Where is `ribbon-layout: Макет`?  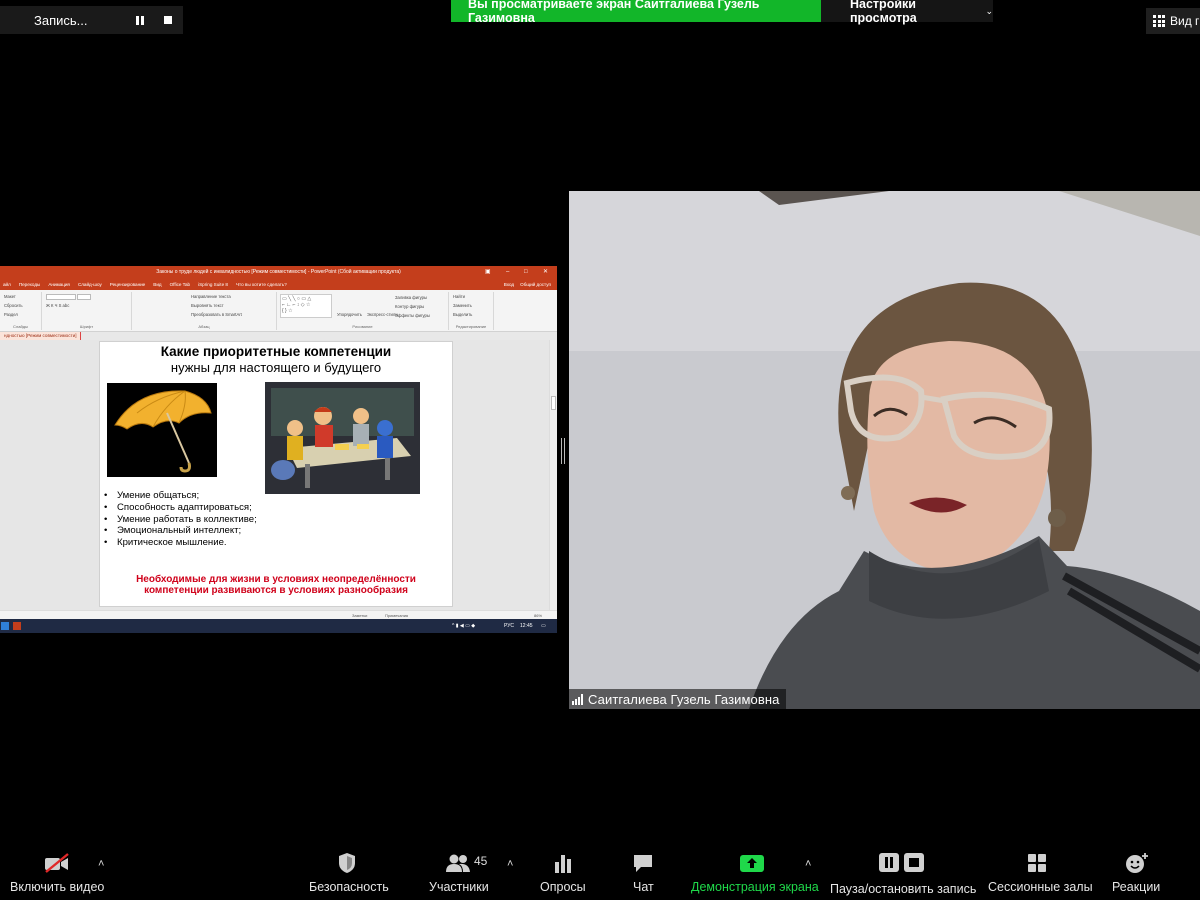
ribbon-layout: Макет is located at coordinates (20, 296).